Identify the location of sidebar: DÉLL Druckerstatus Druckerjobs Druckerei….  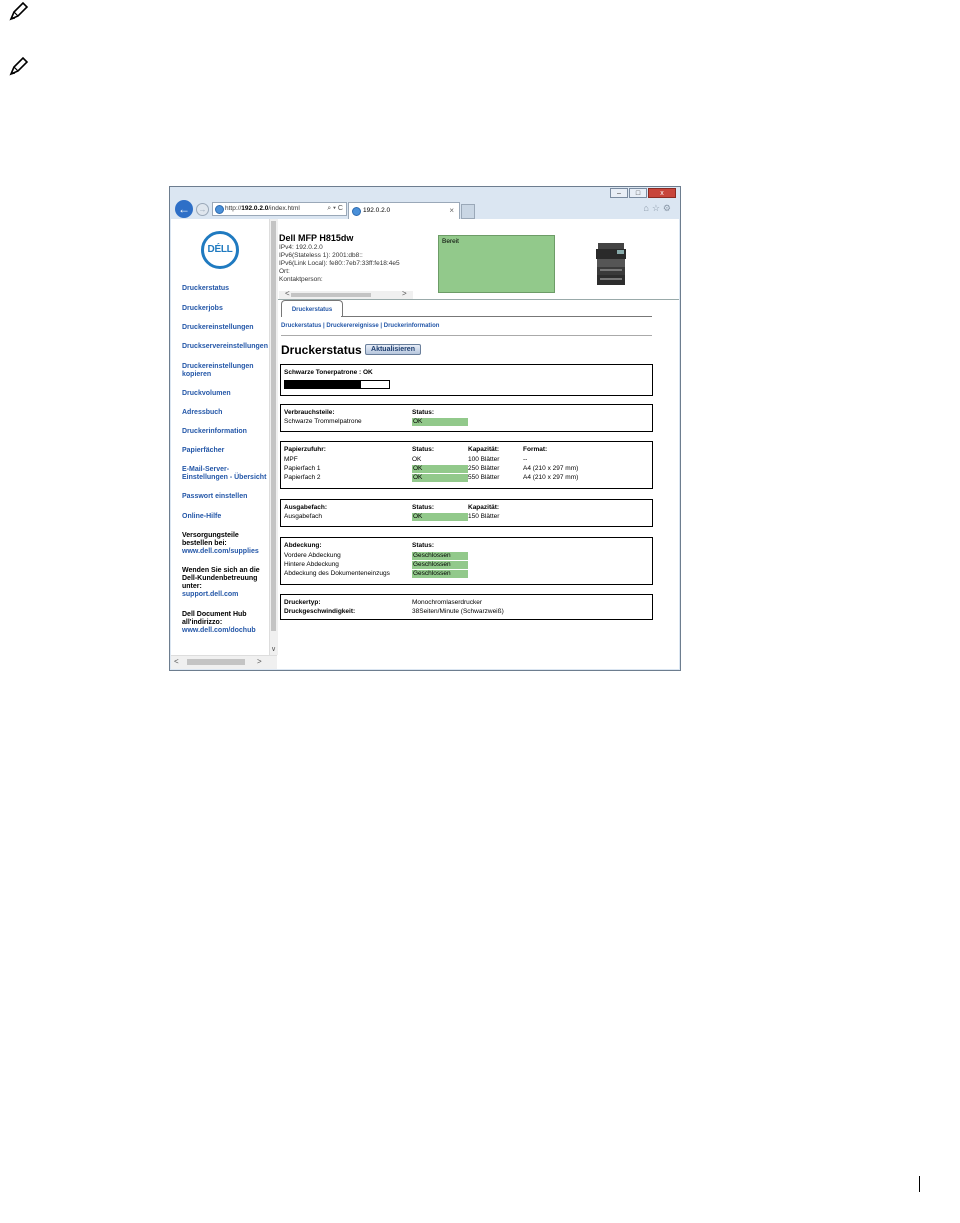
(220, 444).